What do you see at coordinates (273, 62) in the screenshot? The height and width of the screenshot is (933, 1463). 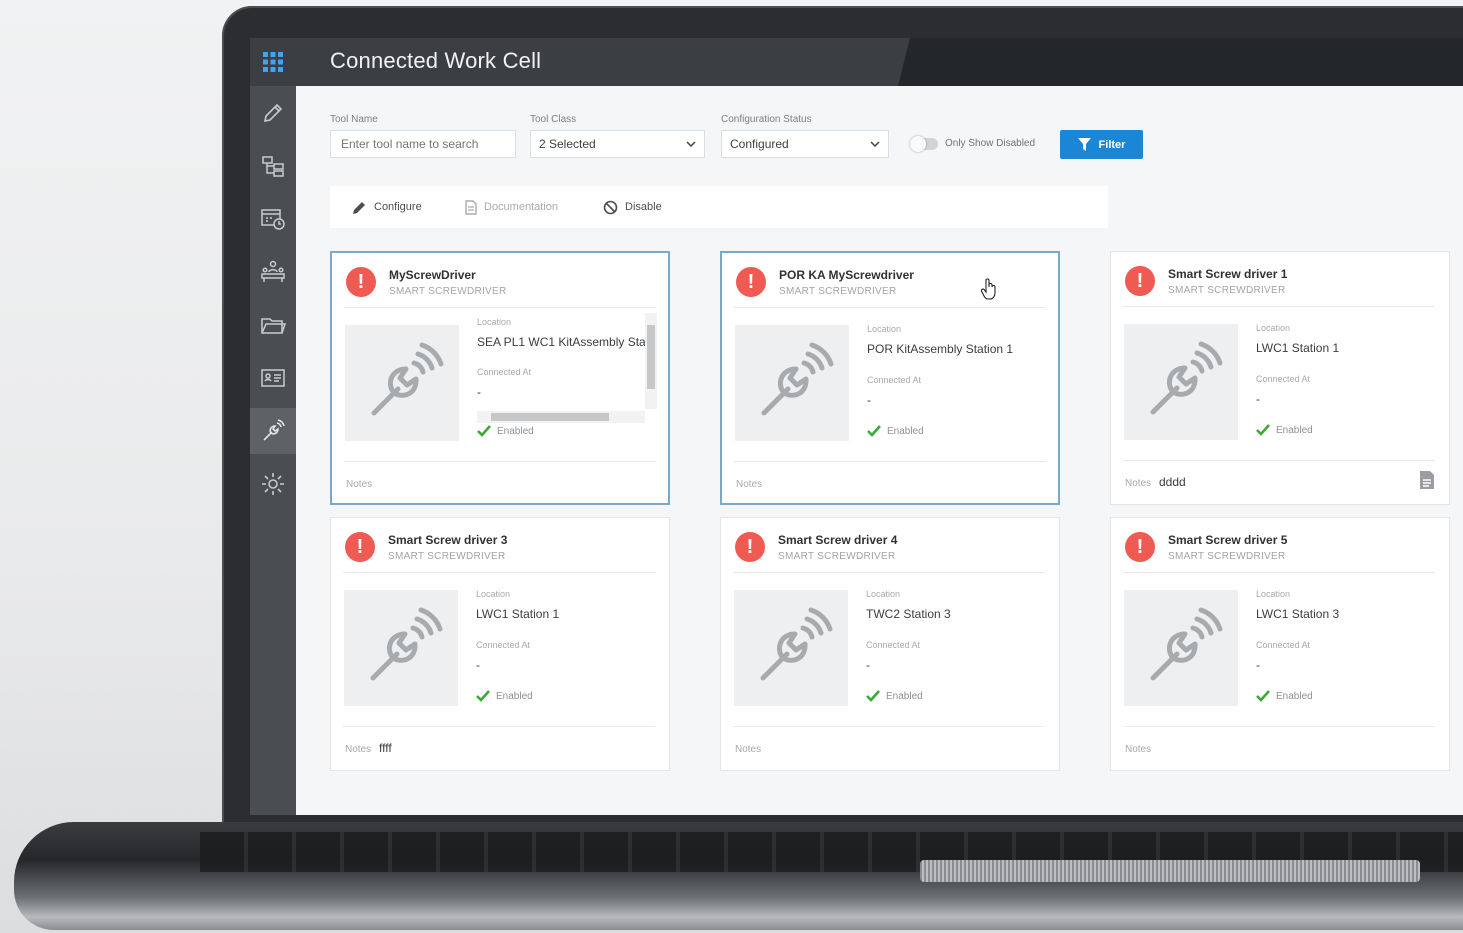 I see `app-launcher-icon` at bounding box center [273, 62].